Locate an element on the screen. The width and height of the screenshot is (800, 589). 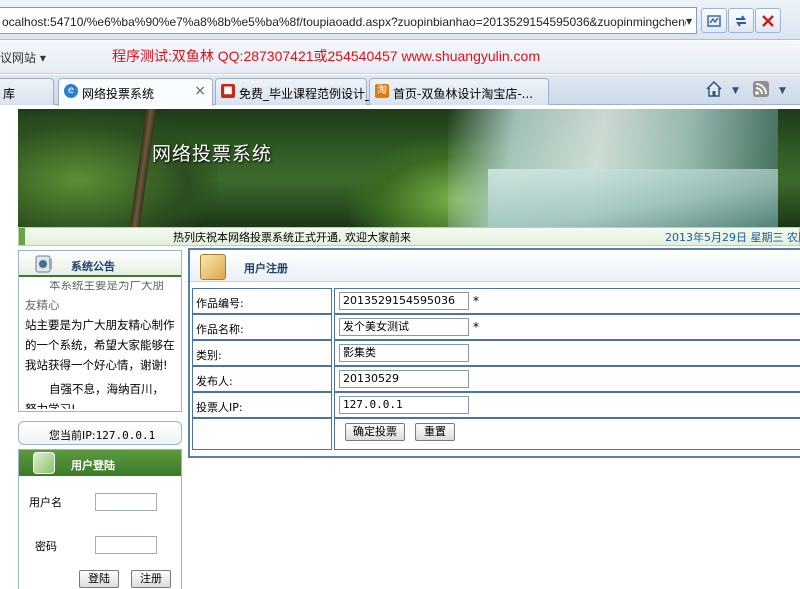
notice-paragraph-2: 自强不息，海纳百川，努力学习! is located at coordinates (94, 395).